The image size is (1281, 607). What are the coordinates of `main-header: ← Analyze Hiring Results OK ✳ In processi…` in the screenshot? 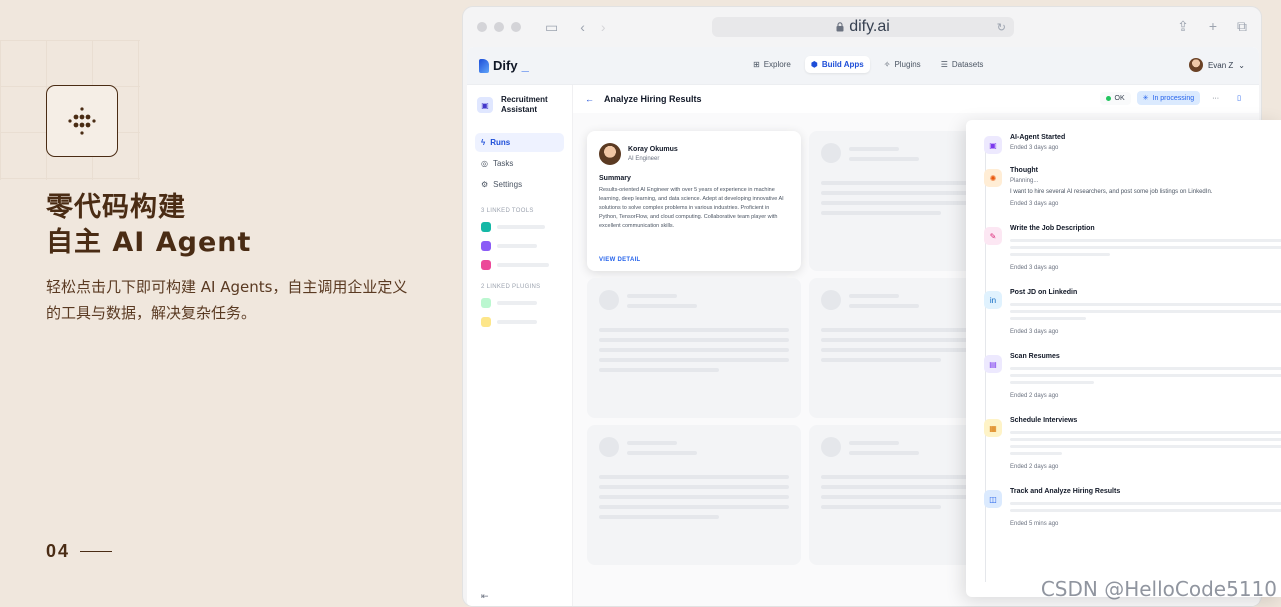 It's located at (916, 99).